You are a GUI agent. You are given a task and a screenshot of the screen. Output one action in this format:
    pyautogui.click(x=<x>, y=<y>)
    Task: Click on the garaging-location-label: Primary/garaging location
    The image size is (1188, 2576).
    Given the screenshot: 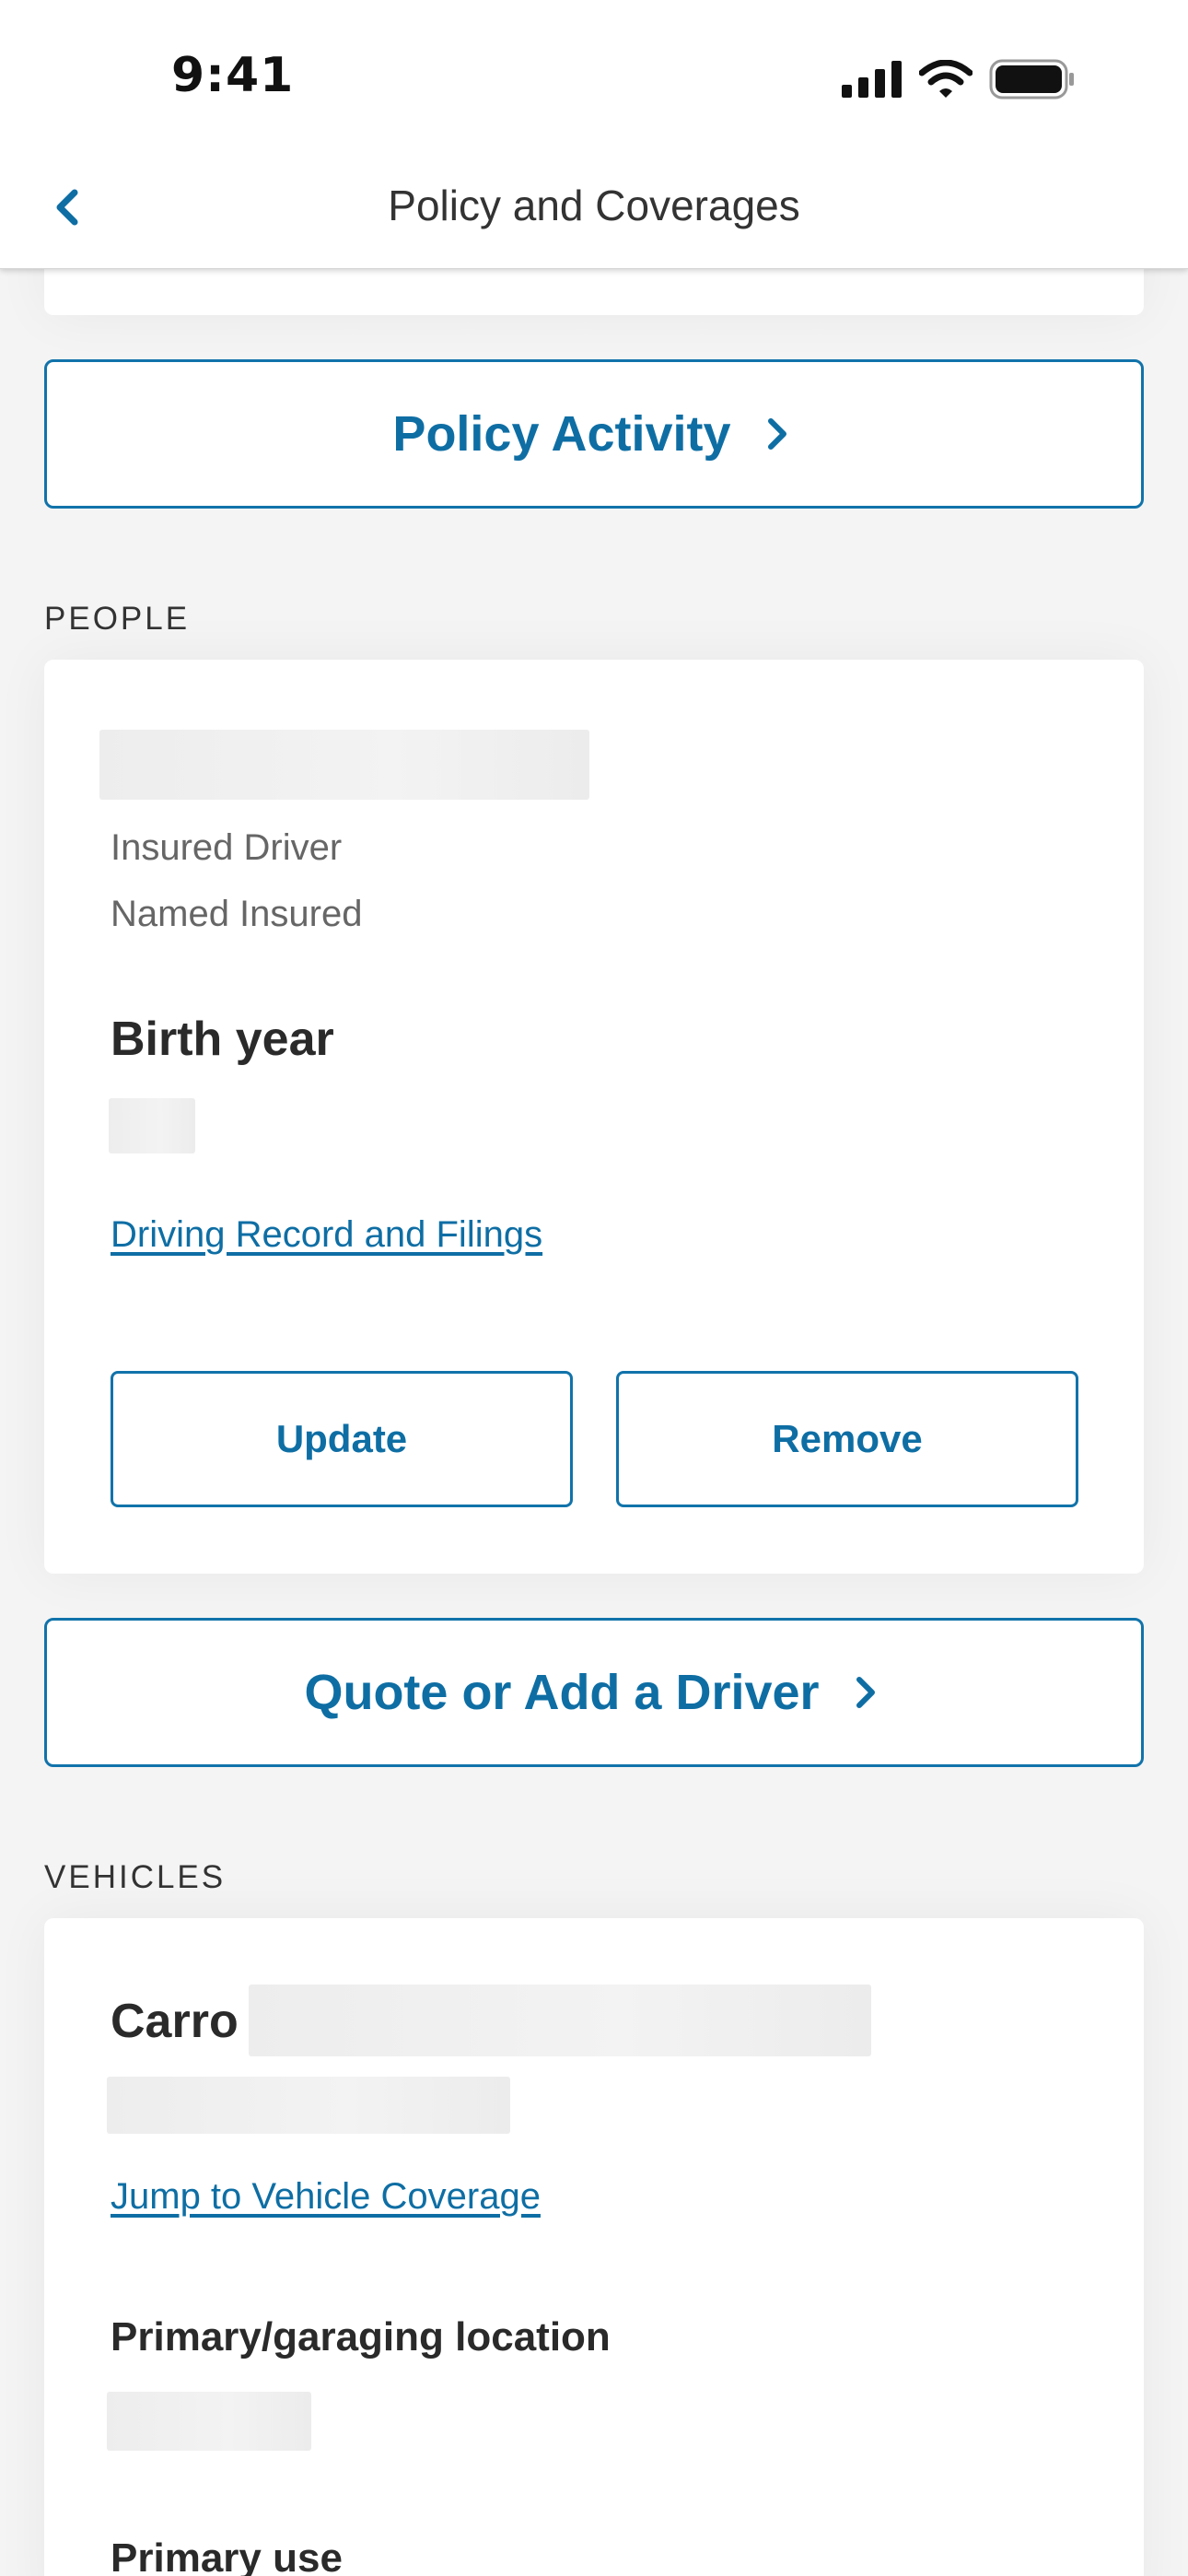 What is the action you would take?
    pyautogui.click(x=361, y=2336)
    